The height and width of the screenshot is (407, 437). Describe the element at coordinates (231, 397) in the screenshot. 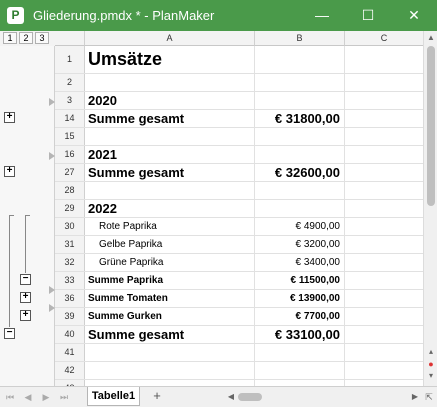

I see `scroll-left-icon: ◀` at that location.